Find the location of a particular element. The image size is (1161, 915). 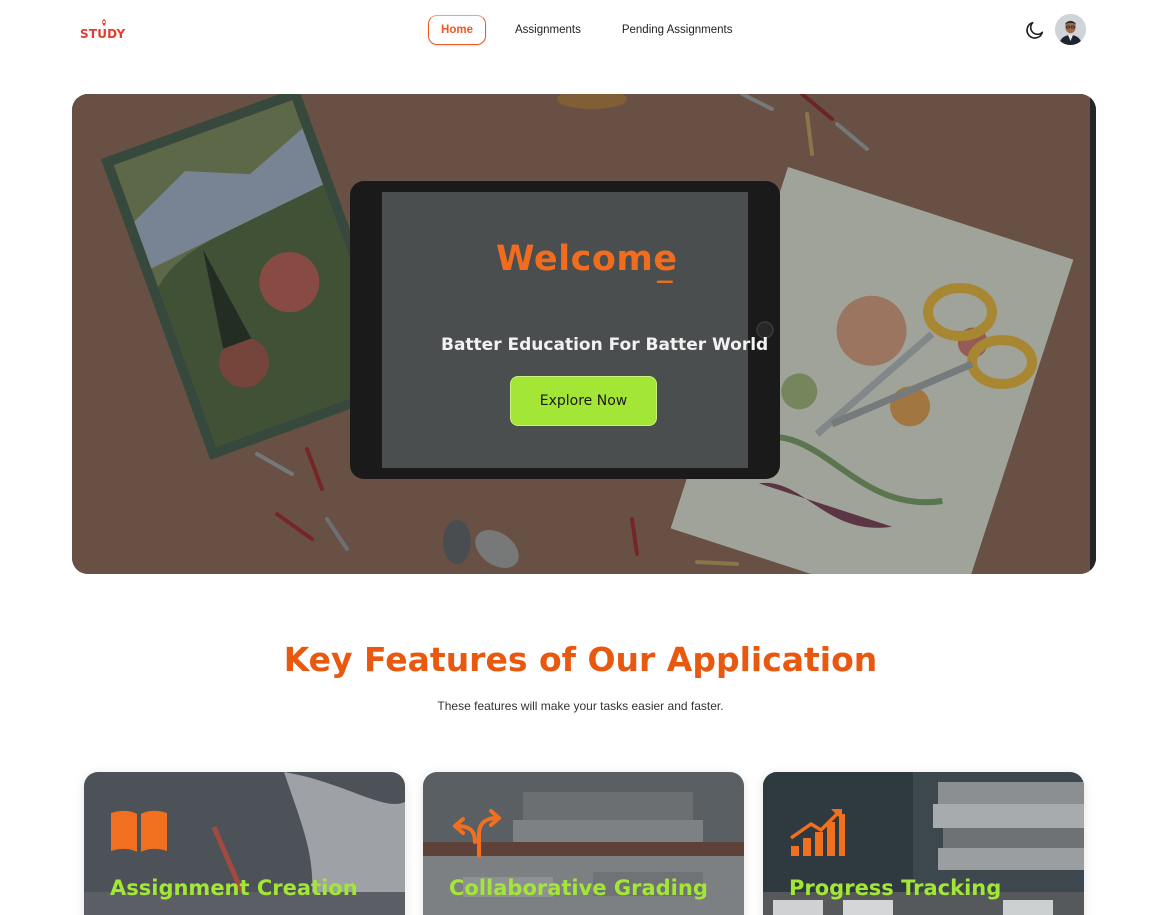

logo: STUDY is located at coordinates (104, 31).